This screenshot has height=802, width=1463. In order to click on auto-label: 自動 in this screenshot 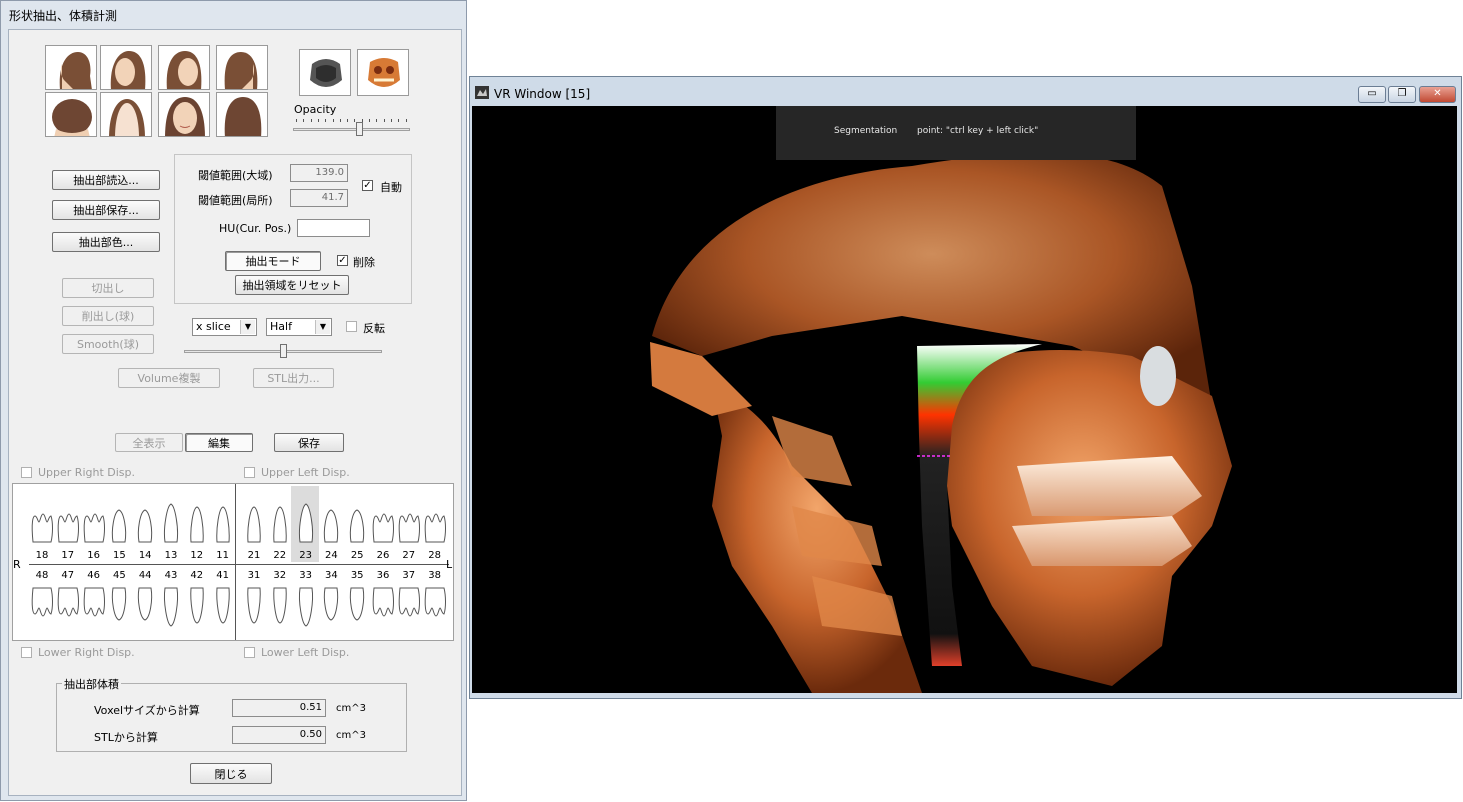, I will do `click(391, 187)`.